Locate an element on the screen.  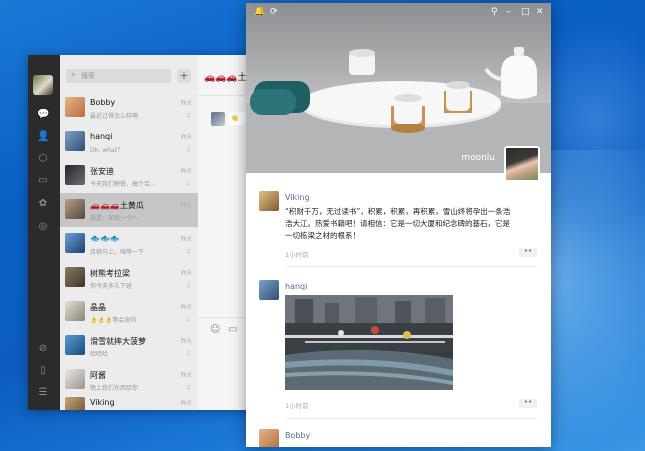
minimize-icon: – is located at coordinates (508, 12).